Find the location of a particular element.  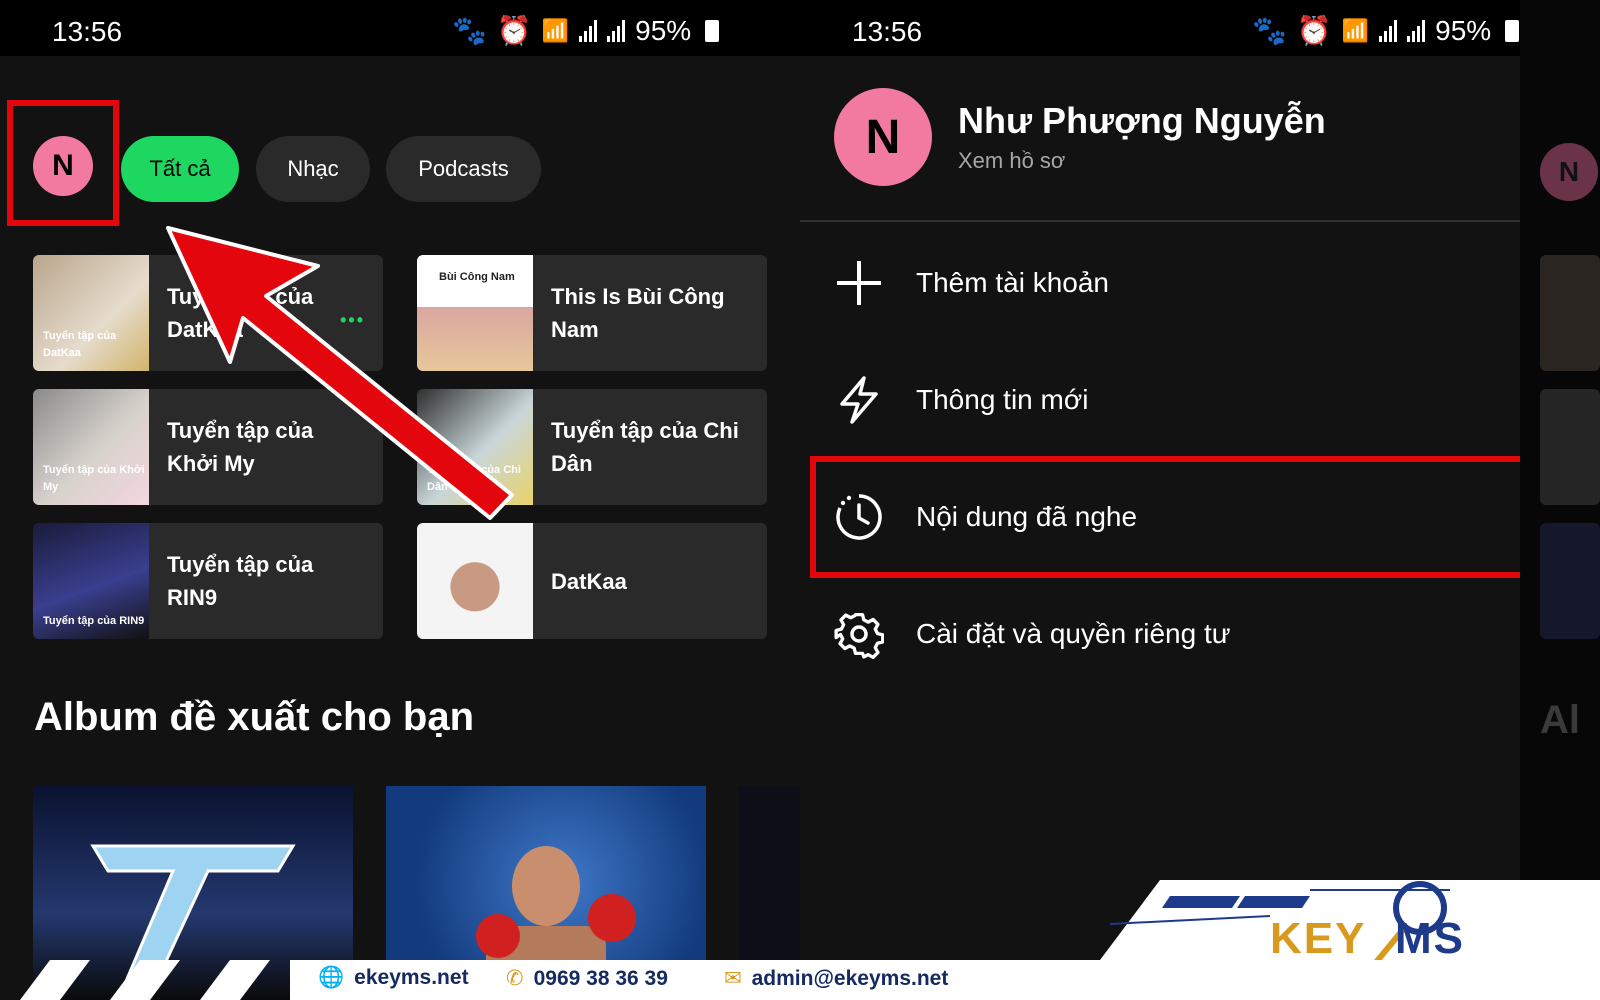

profile-name: Như Phượng Nguyễn is located at coordinates (1142, 121).